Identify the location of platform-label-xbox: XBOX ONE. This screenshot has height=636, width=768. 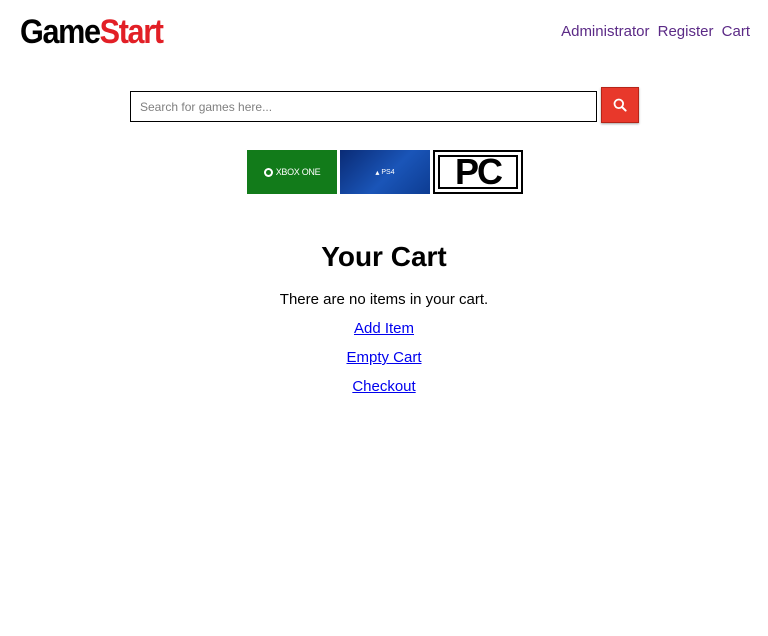
(298, 172).